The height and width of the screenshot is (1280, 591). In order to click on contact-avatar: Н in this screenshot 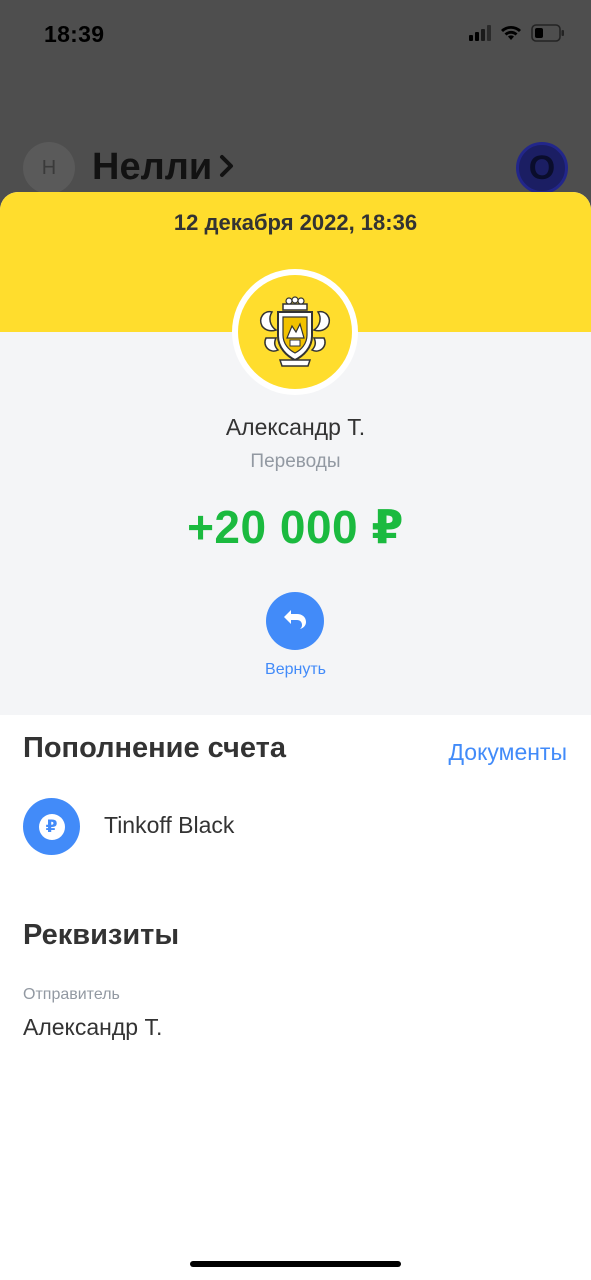, I will do `click(49, 168)`.